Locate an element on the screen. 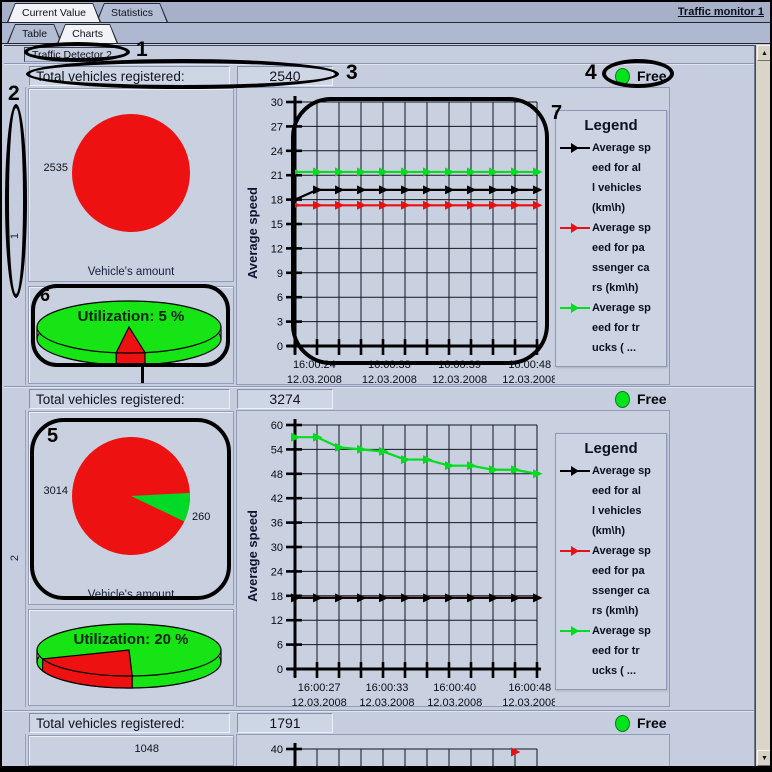 The height and width of the screenshot is (772, 772). total-vehicles-value: 3274 is located at coordinates (285, 399).